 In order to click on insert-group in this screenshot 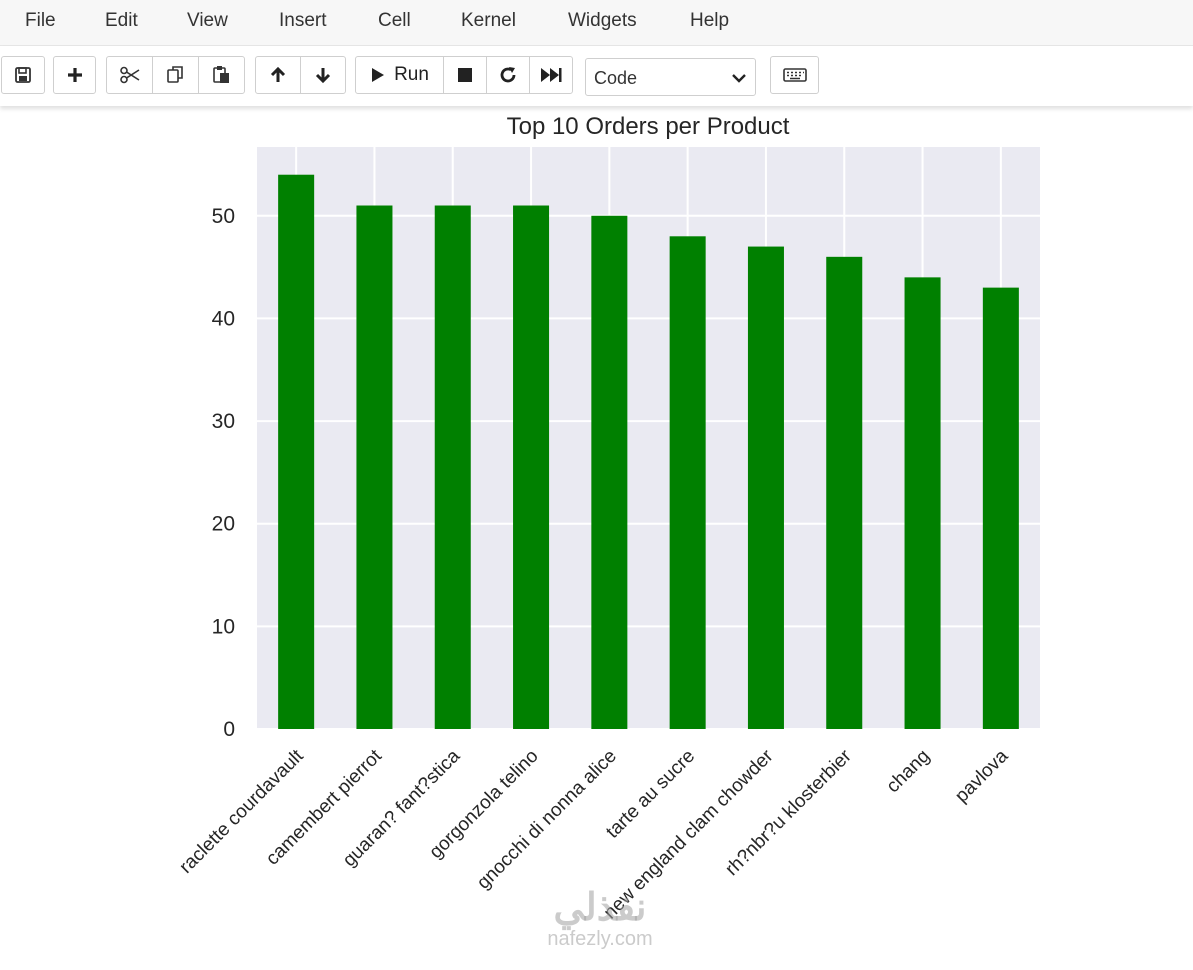, I will do `click(74, 75)`.